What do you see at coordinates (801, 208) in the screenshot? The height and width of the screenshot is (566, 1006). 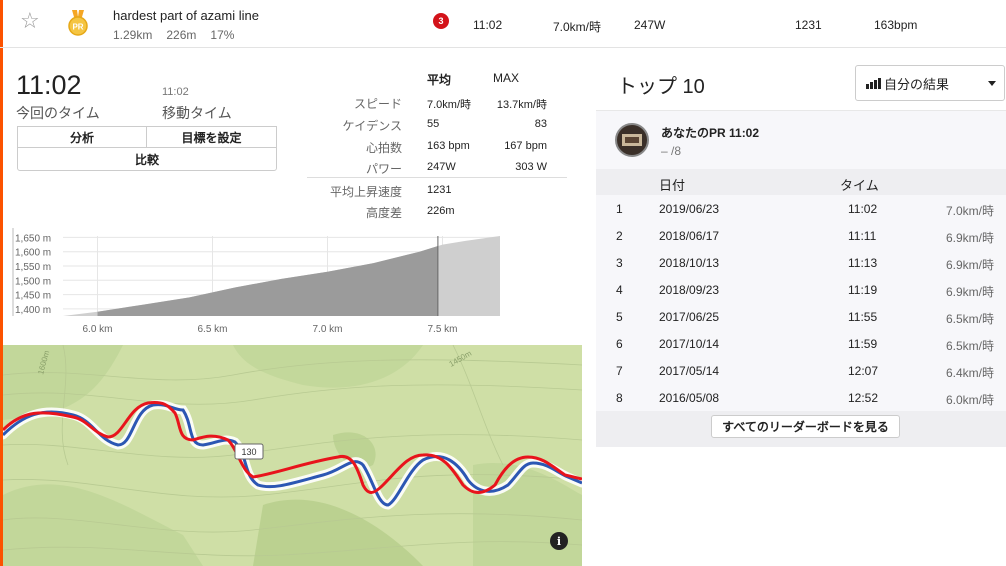 I see `table-row: 1 2019/06/23 11:02 7.0km/時` at bounding box center [801, 208].